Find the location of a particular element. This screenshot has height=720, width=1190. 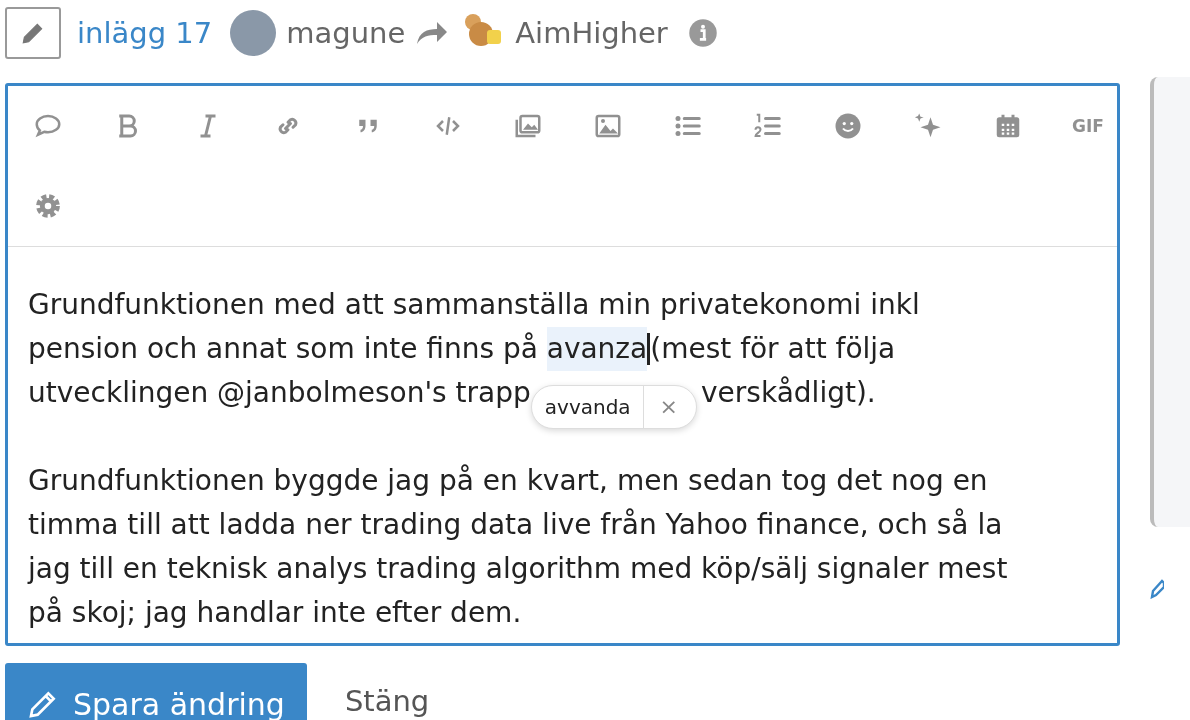

post-link: inlägg 17 is located at coordinates (145, 33).